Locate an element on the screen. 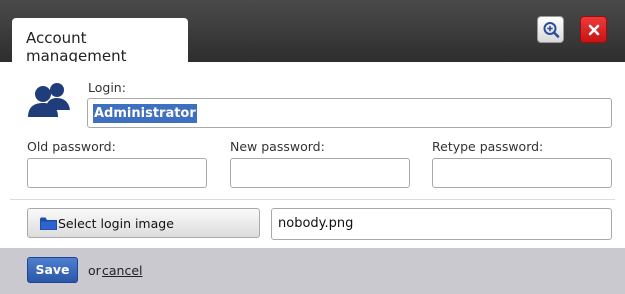  new-password-field is located at coordinates (320, 173).